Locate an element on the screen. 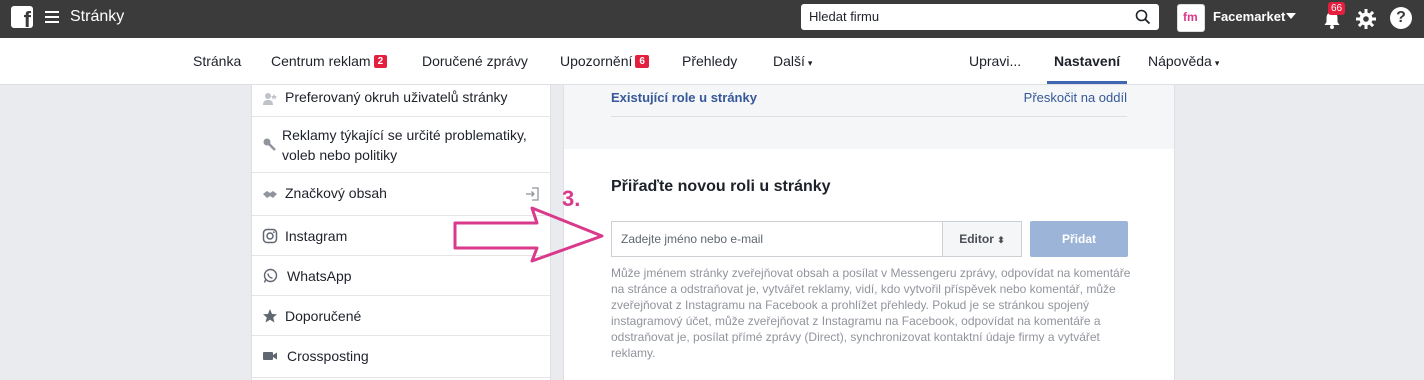  sidebar-item-crossposting: Crossposting is located at coordinates (401, 357).